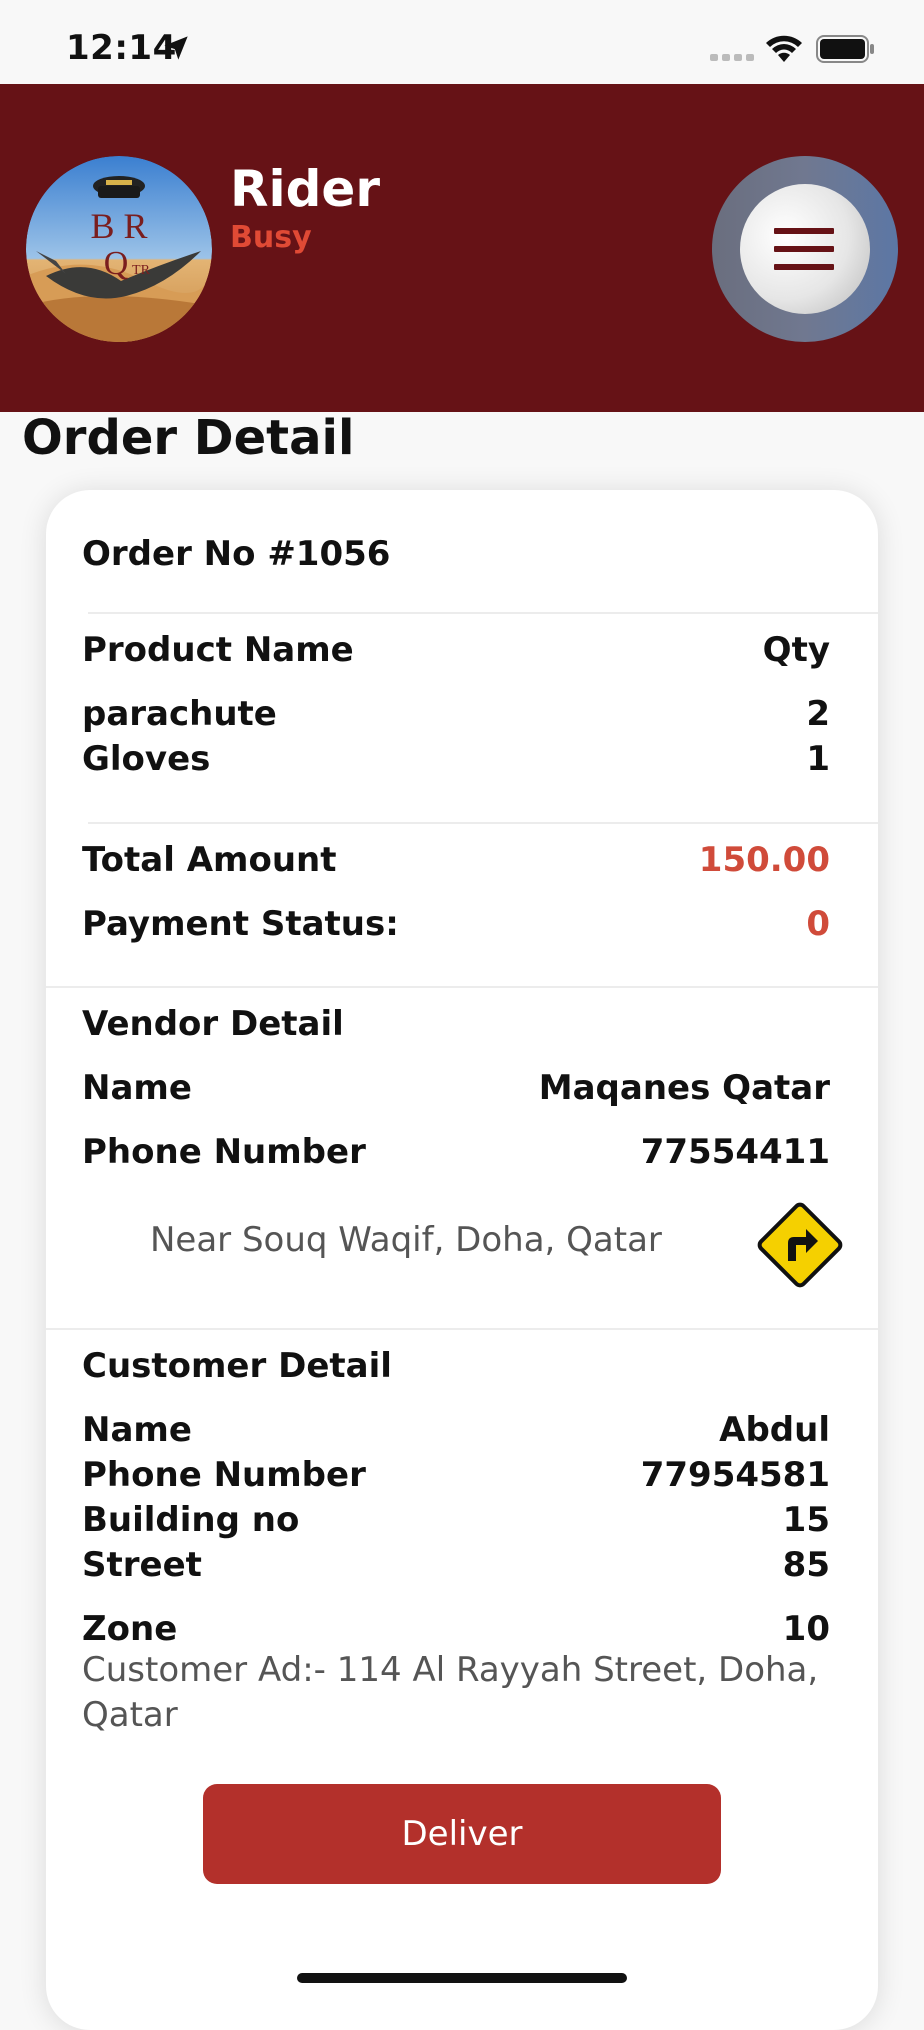 The width and height of the screenshot is (924, 2030). I want to click on customer-phone-value: 77954581, so click(735, 1475).